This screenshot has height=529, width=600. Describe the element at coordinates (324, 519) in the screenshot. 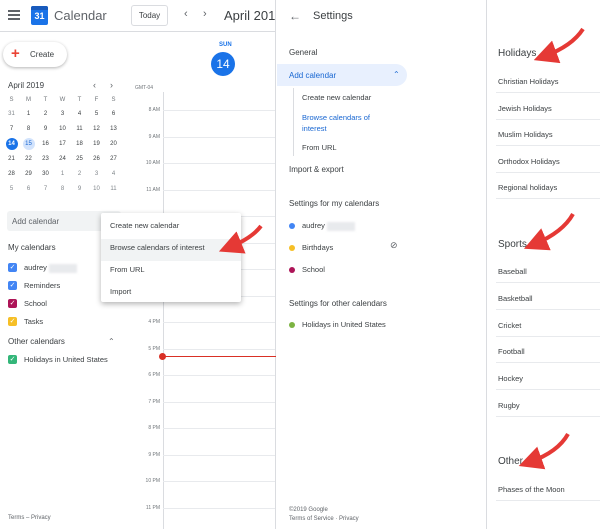

I see `footer-links: Terms of Service · Privacy` at that location.